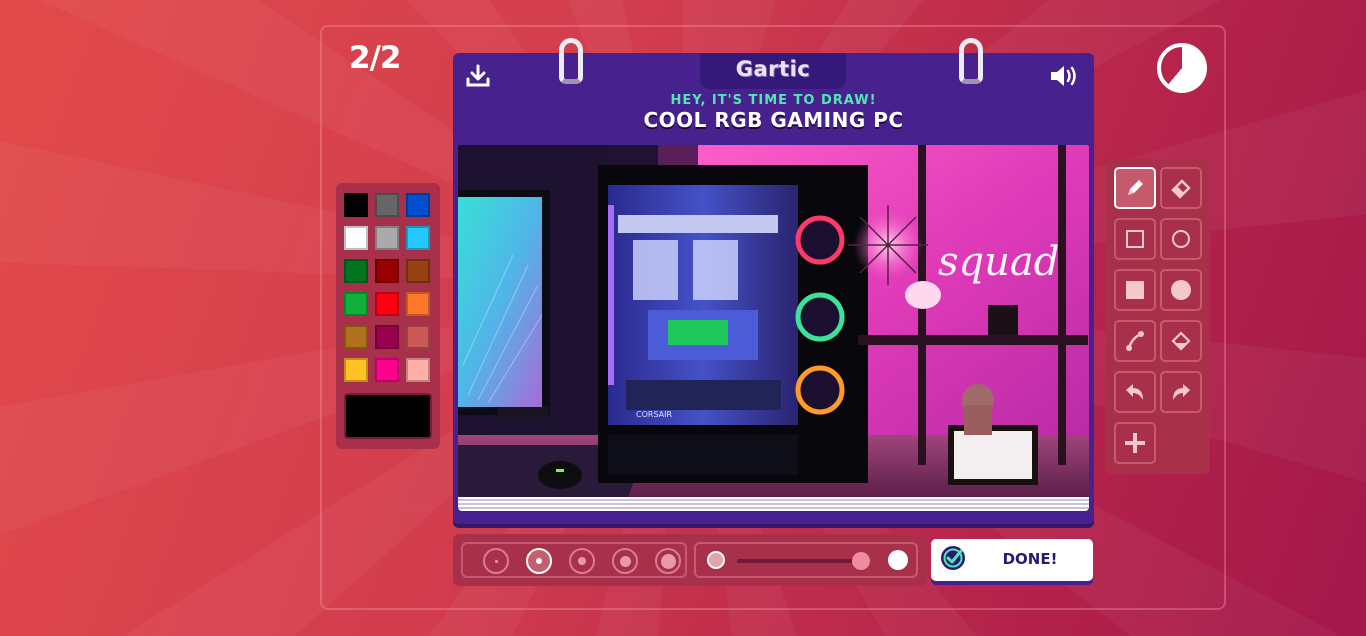  I want to click on round-counter: 2/2, so click(375, 58).